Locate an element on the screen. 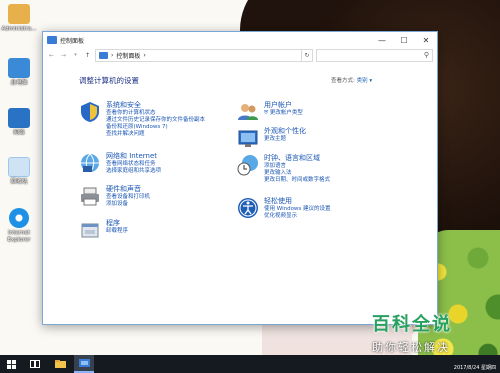 The height and width of the screenshot is (373, 500). category-title: 网络和 Internet is located at coordinates (133, 156).